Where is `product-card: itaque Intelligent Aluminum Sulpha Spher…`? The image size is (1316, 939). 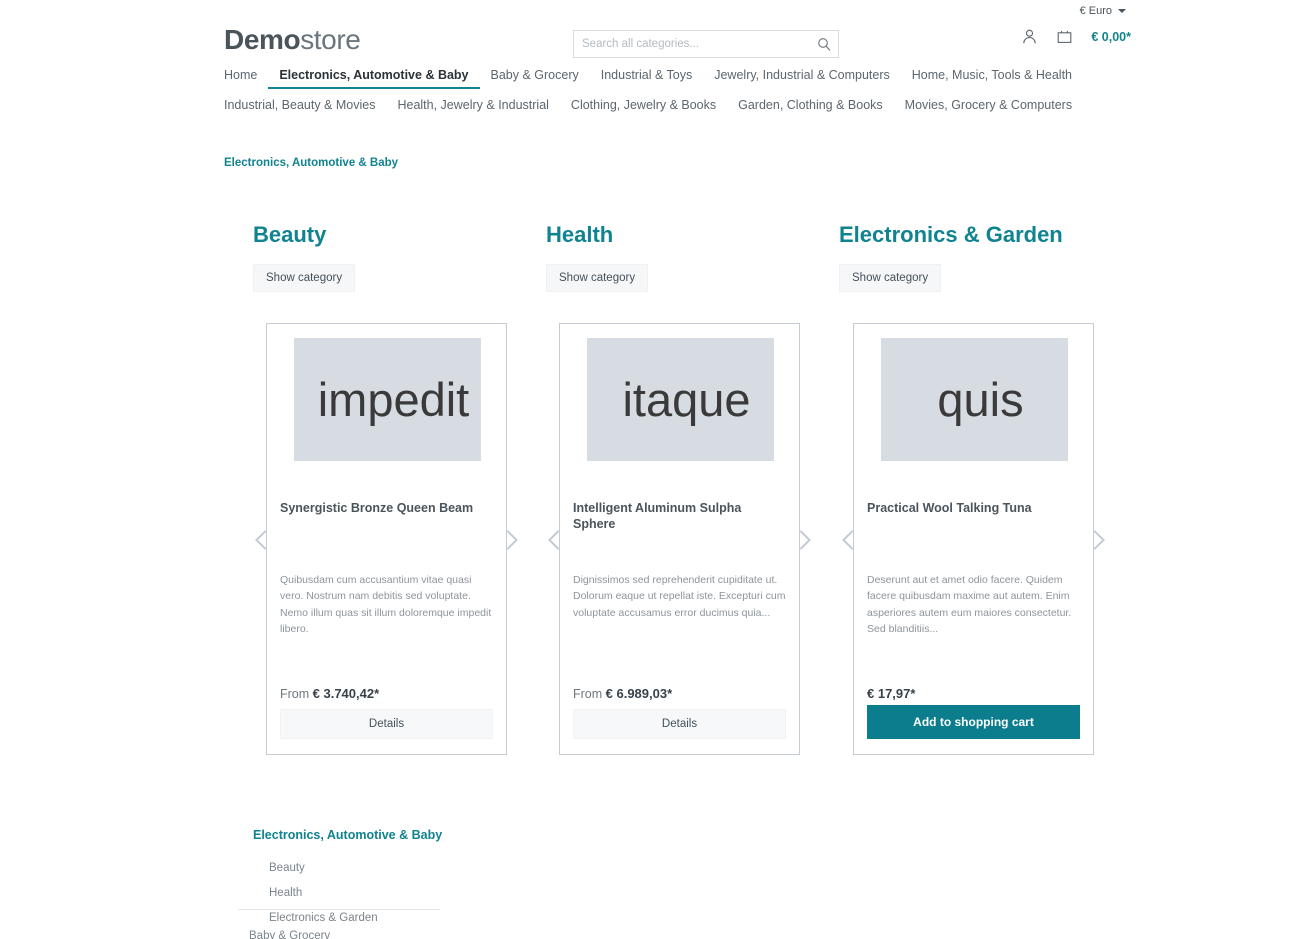 product-card: itaque Intelligent Aluminum Sulpha Spher… is located at coordinates (679, 539).